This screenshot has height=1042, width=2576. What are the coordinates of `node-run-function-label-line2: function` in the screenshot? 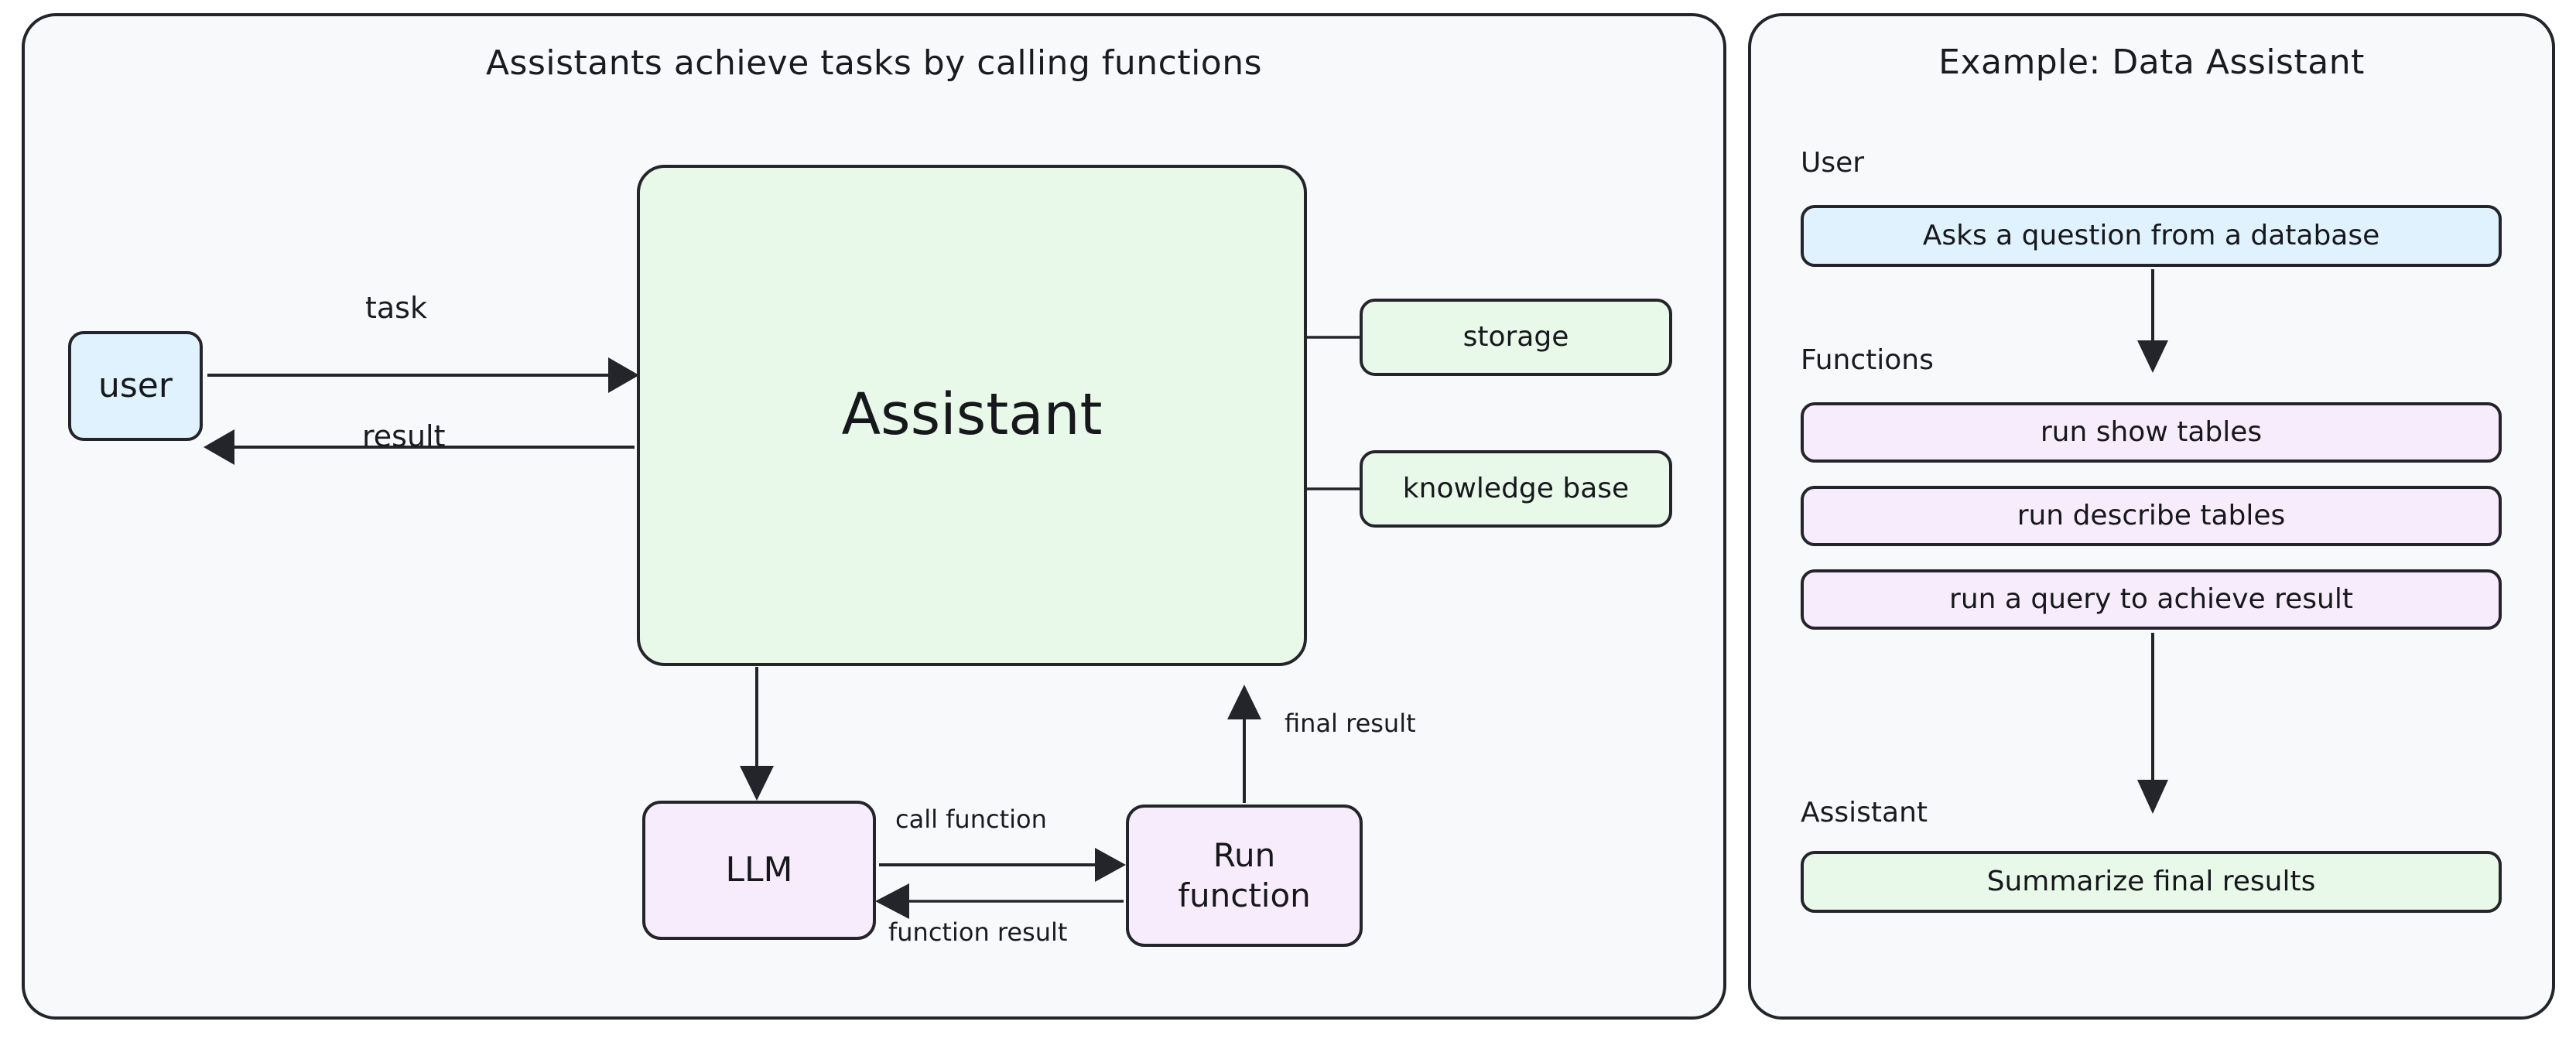 It's located at (1244, 895).